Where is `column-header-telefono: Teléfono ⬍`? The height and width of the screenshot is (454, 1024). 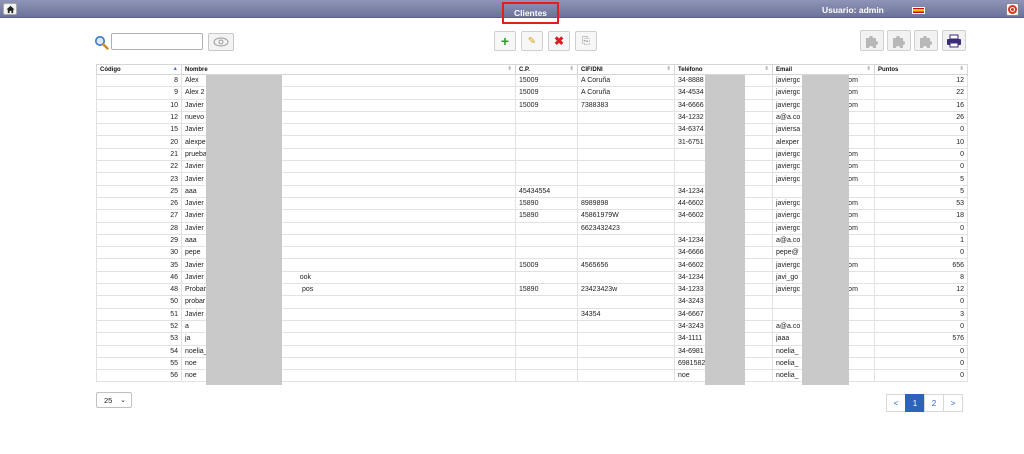 column-header-telefono: Teléfono ⬍ is located at coordinates (723, 69).